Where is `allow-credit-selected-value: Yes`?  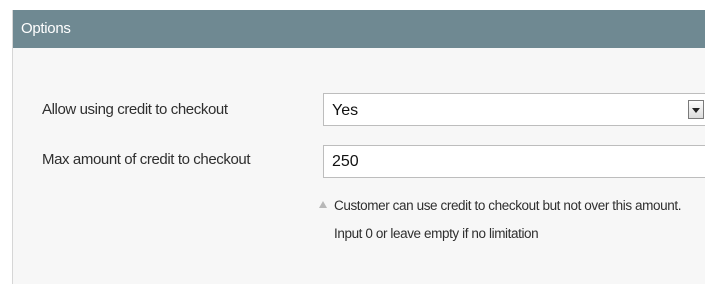 allow-credit-selected-value: Yes is located at coordinates (345, 110).